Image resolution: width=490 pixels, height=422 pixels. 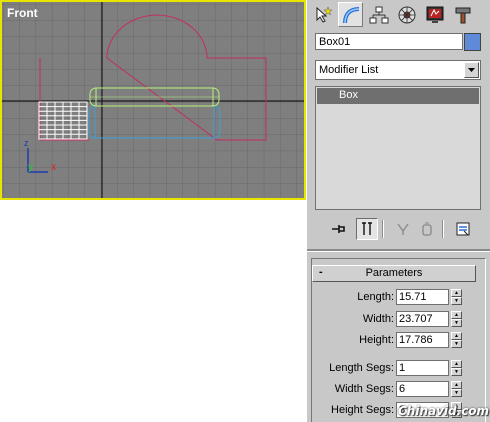 What do you see at coordinates (364, 389) in the screenshot?
I see `width-segs-label: Width Segs:` at bounding box center [364, 389].